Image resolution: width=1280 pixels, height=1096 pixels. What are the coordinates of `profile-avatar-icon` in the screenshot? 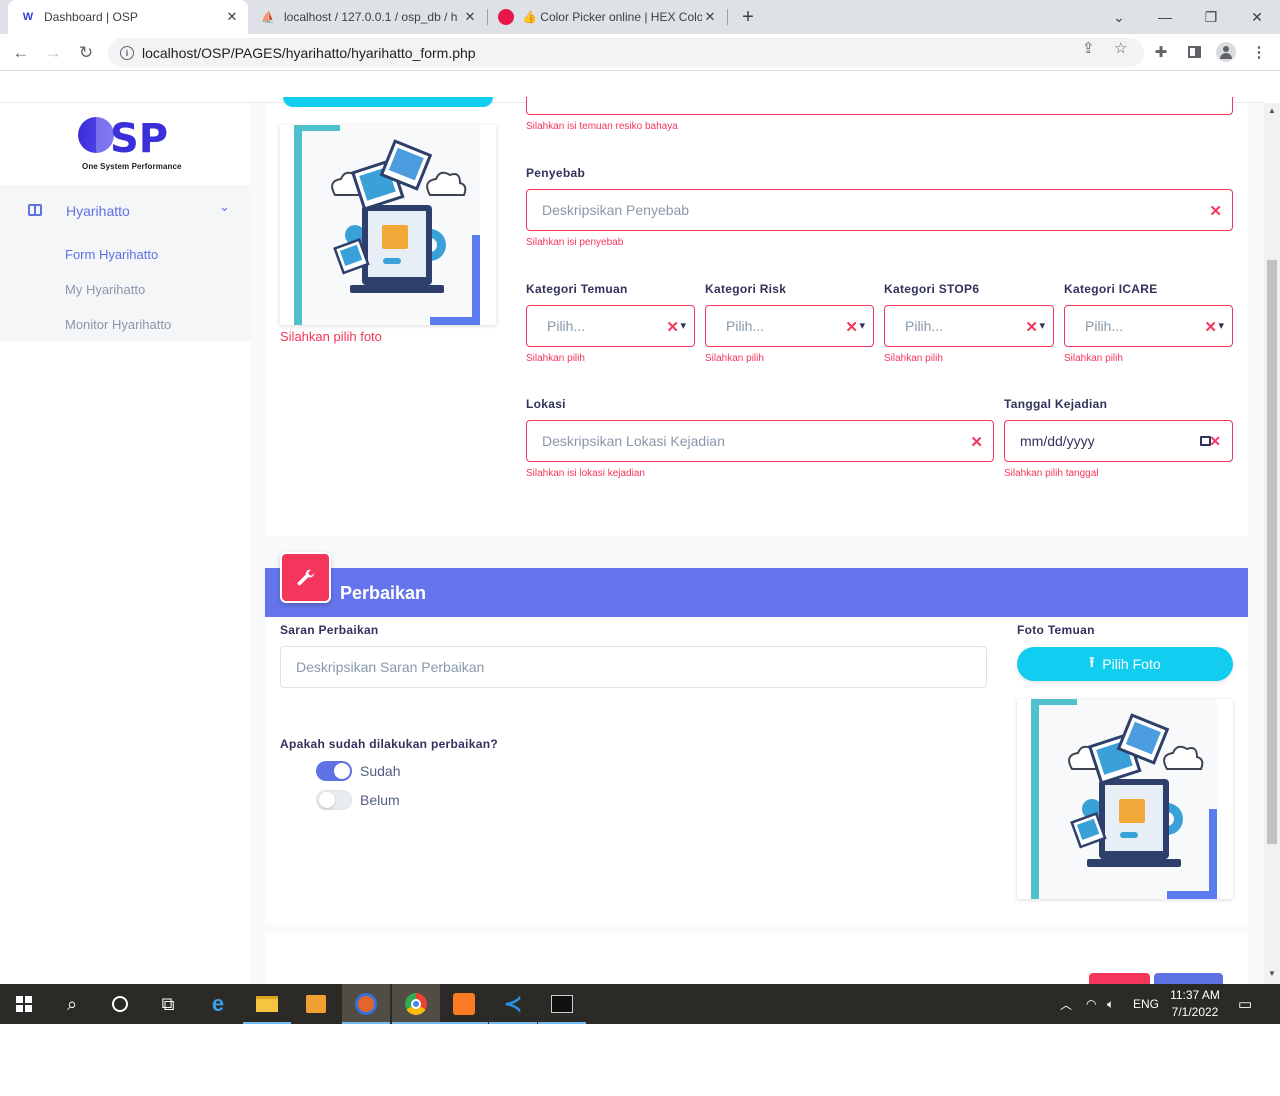 It's located at (1226, 52).